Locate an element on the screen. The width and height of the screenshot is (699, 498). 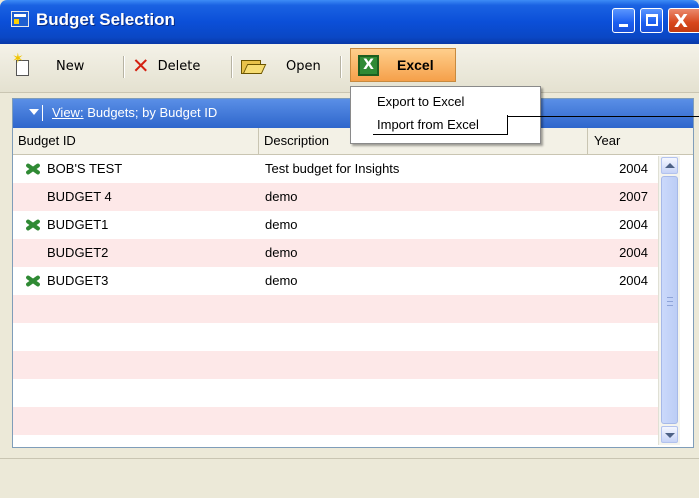
table-row: BUDGET2 demo 2004 is located at coordinates (335, 253).